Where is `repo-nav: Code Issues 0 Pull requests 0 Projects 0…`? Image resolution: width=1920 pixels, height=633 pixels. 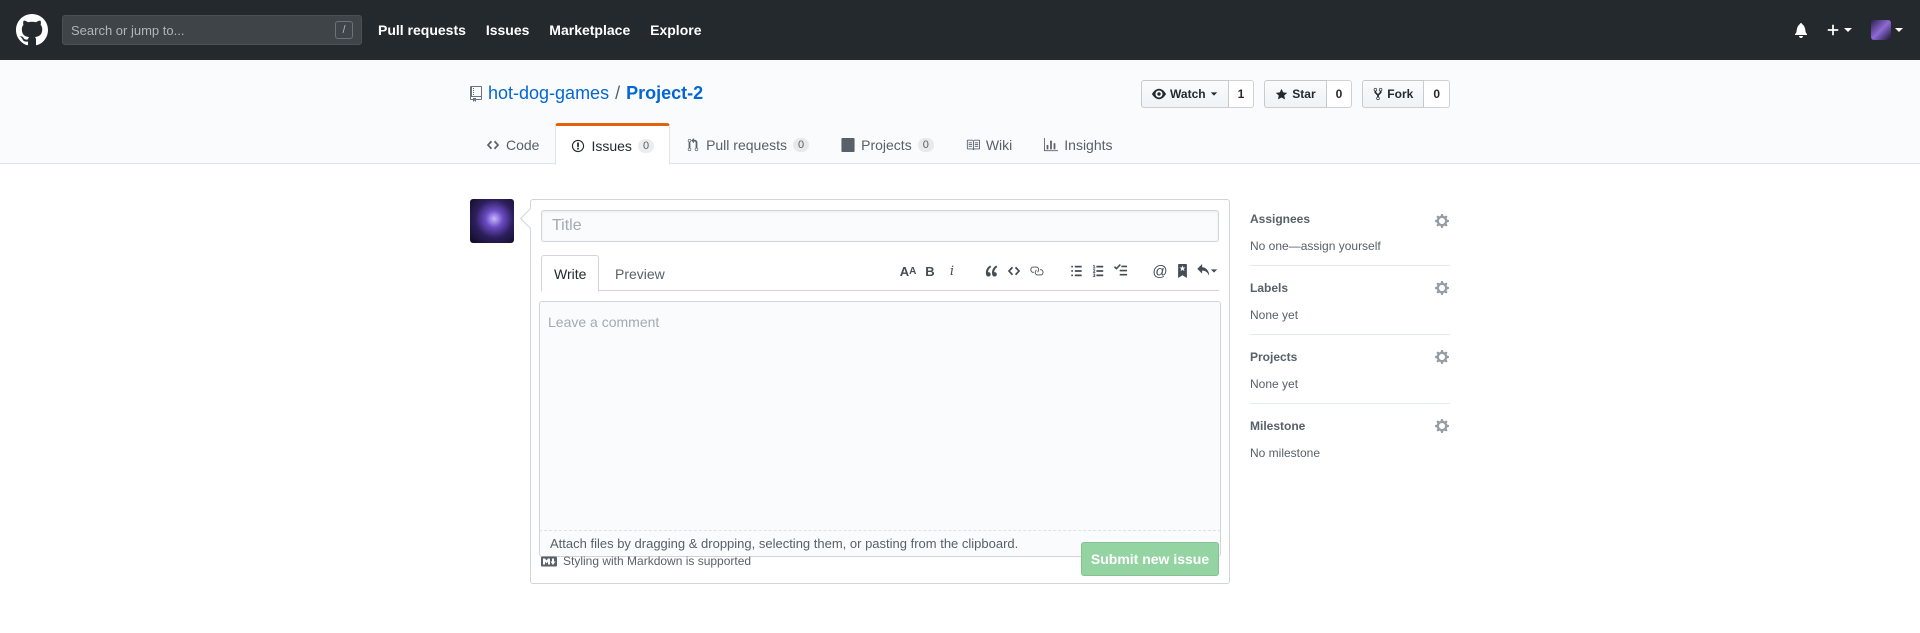 repo-nav: Code Issues 0 Pull requests 0 Projects 0… is located at coordinates (799, 144).